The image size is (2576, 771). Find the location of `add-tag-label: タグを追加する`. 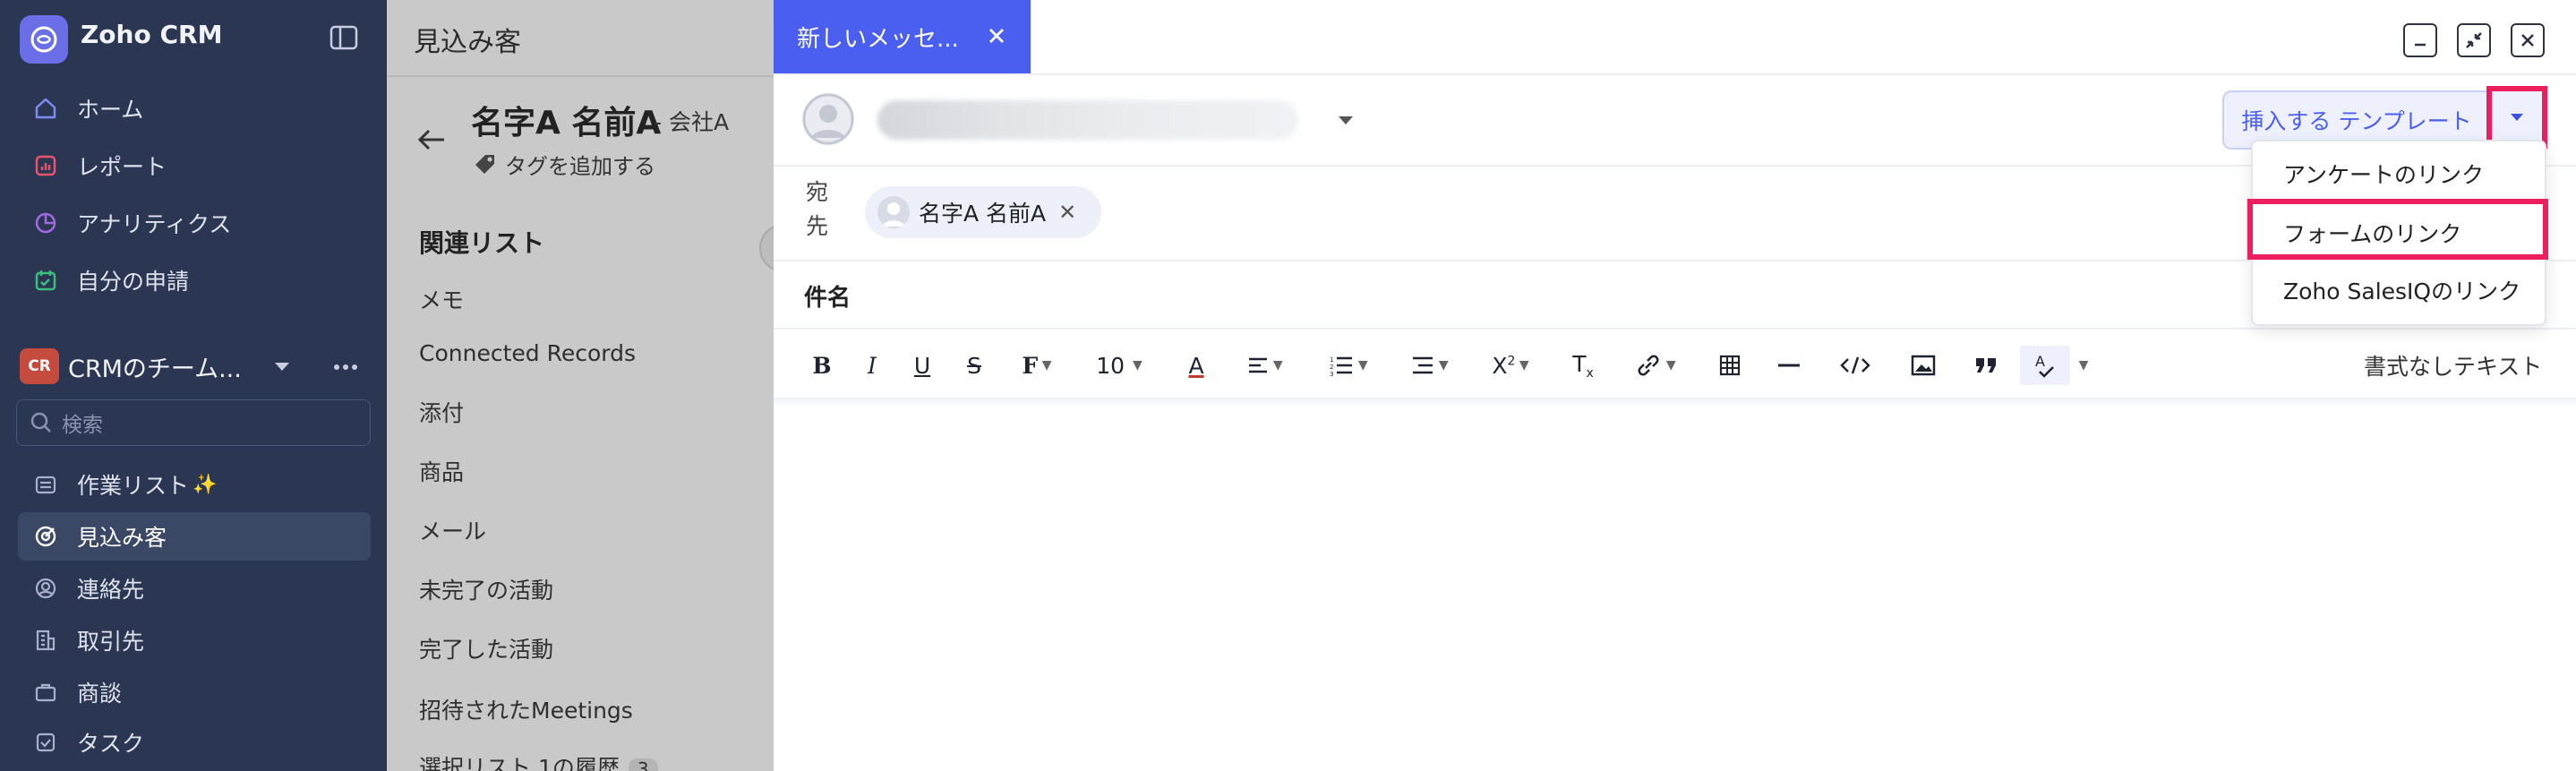

add-tag-label: タグを追加する is located at coordinates (580, 166).